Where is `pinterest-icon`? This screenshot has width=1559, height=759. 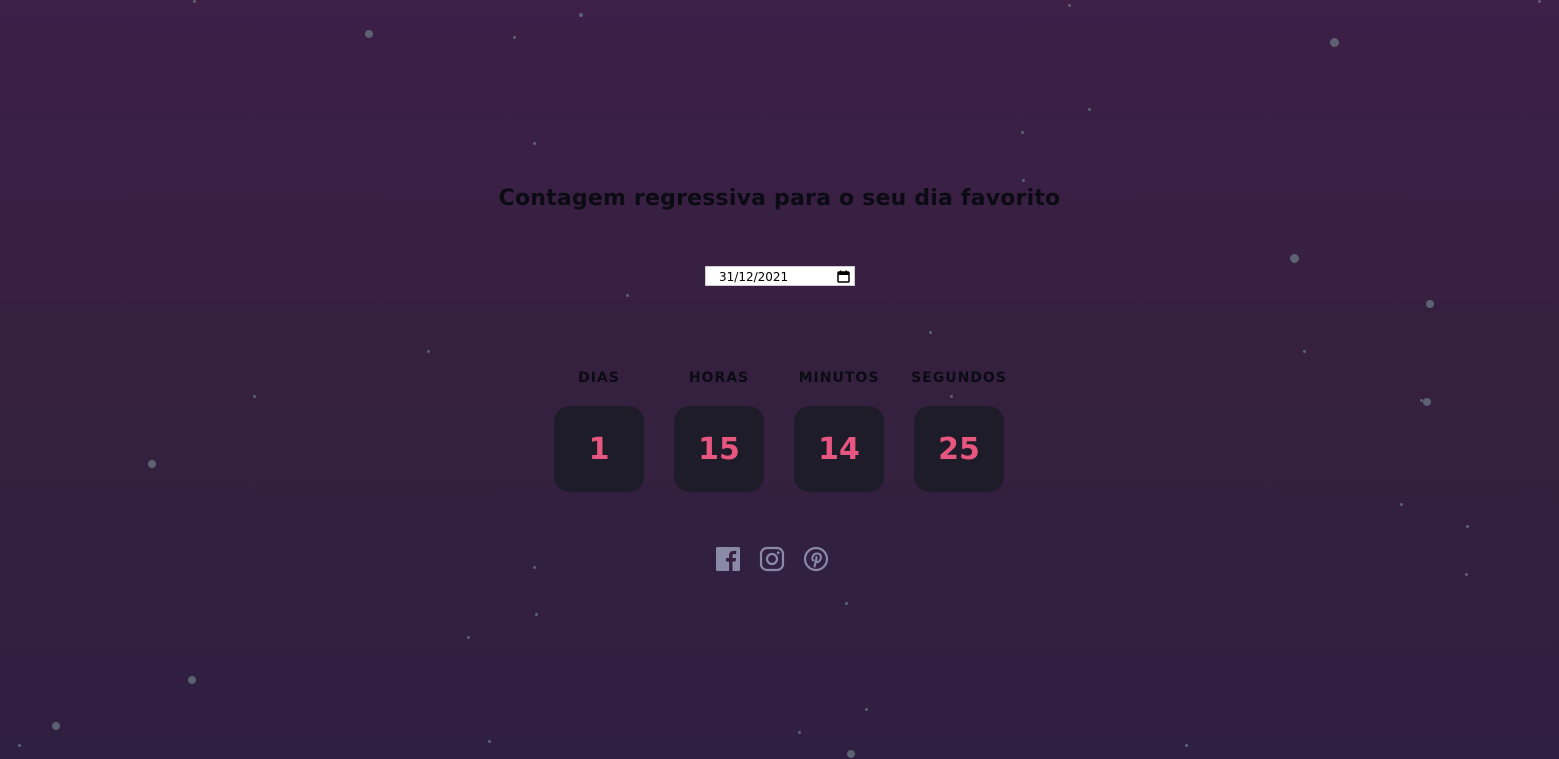 pinterest-icon is located at coordinates (816, 559).